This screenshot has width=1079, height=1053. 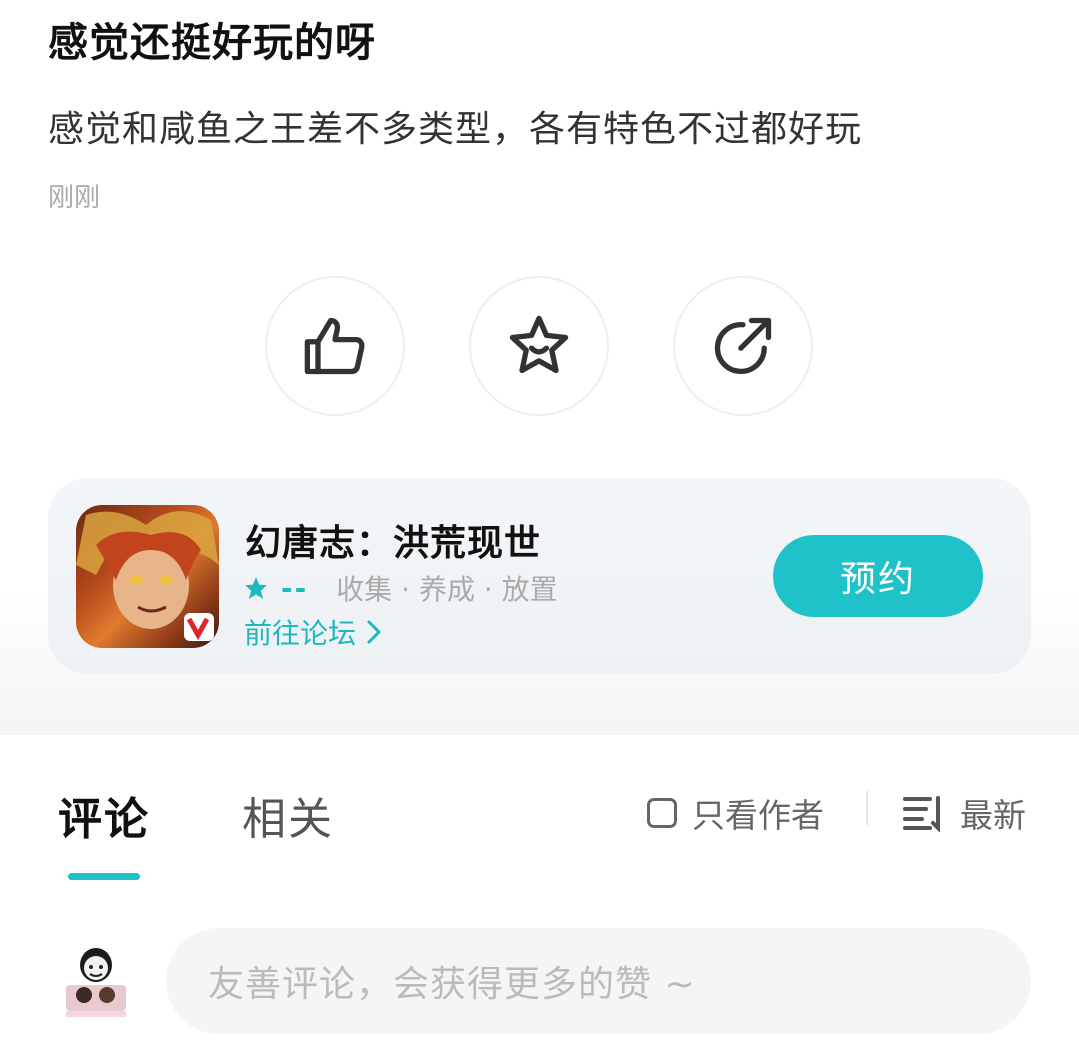 I want to click on favorite-button, so click(x=539, y=346).